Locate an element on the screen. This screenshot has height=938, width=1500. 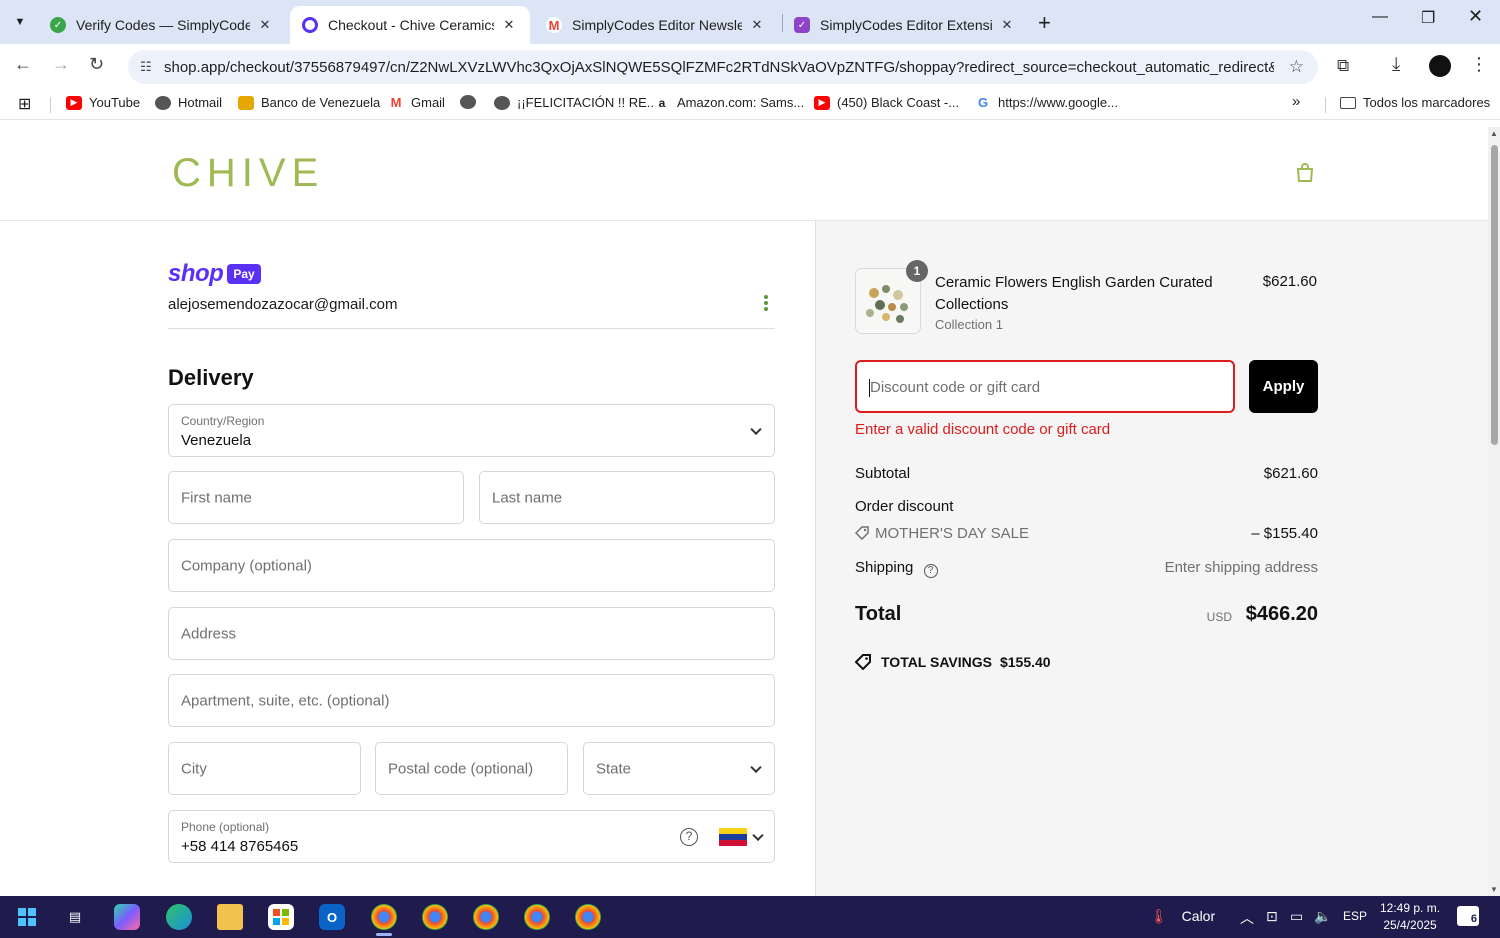
menu-kebab-icon: ⋮ is located at coordinates (1479, 64).